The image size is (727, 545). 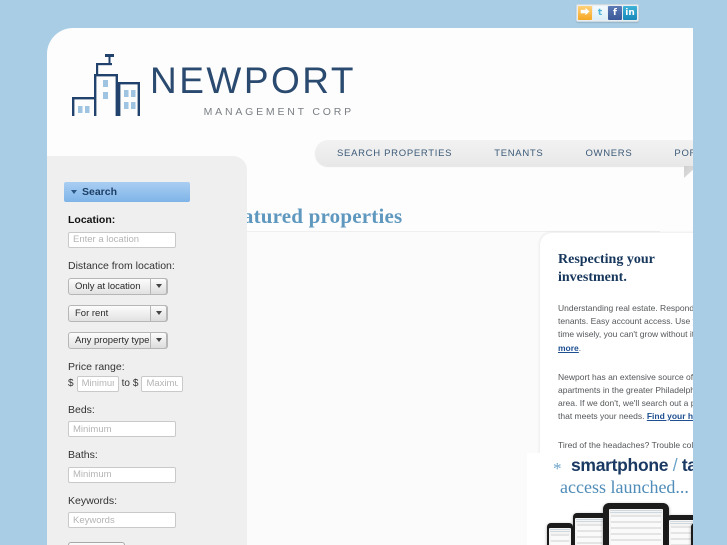 What do you see at coordinates (92, 313) in the screenshot?
I see `listing-type-select-value: For rent` at bounding box center [92, 313].